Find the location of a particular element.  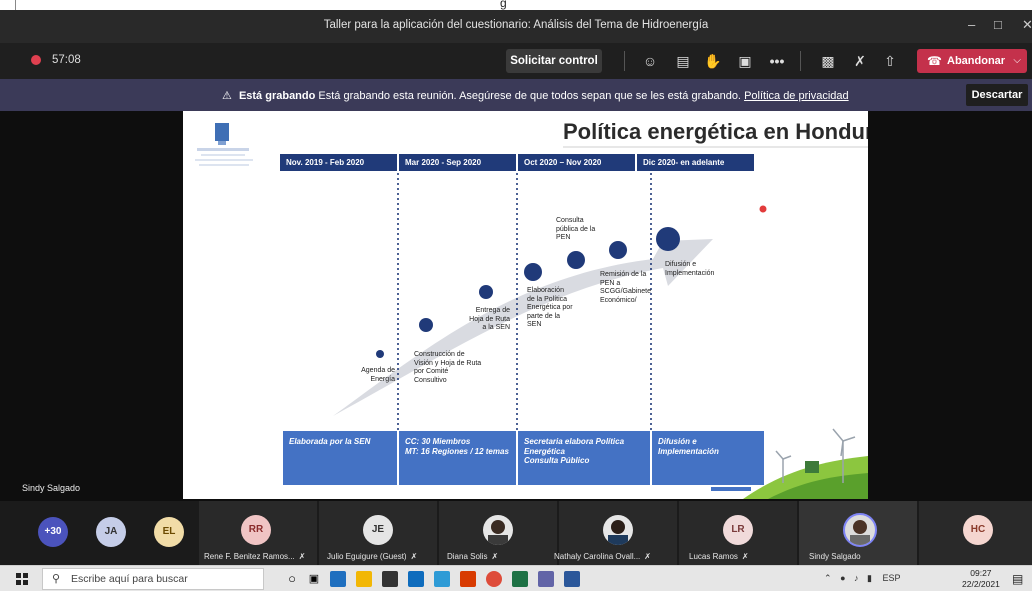

participant-tile: RR Rene F. Benitez Ramos... ✗ is located at coordinates (258, 533).